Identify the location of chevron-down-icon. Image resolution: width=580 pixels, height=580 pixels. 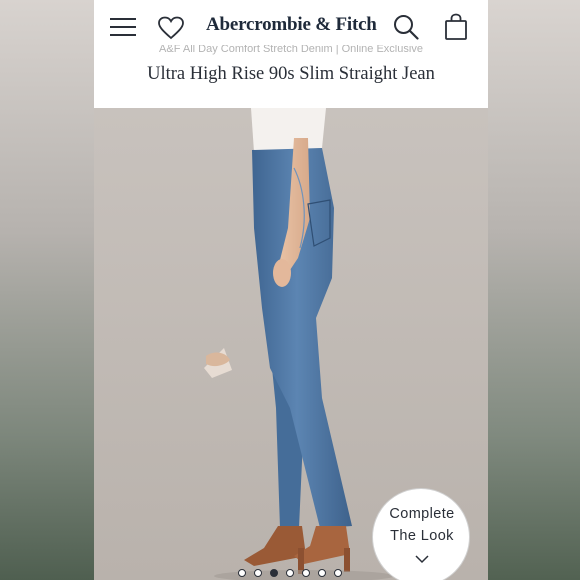
(422, 559).